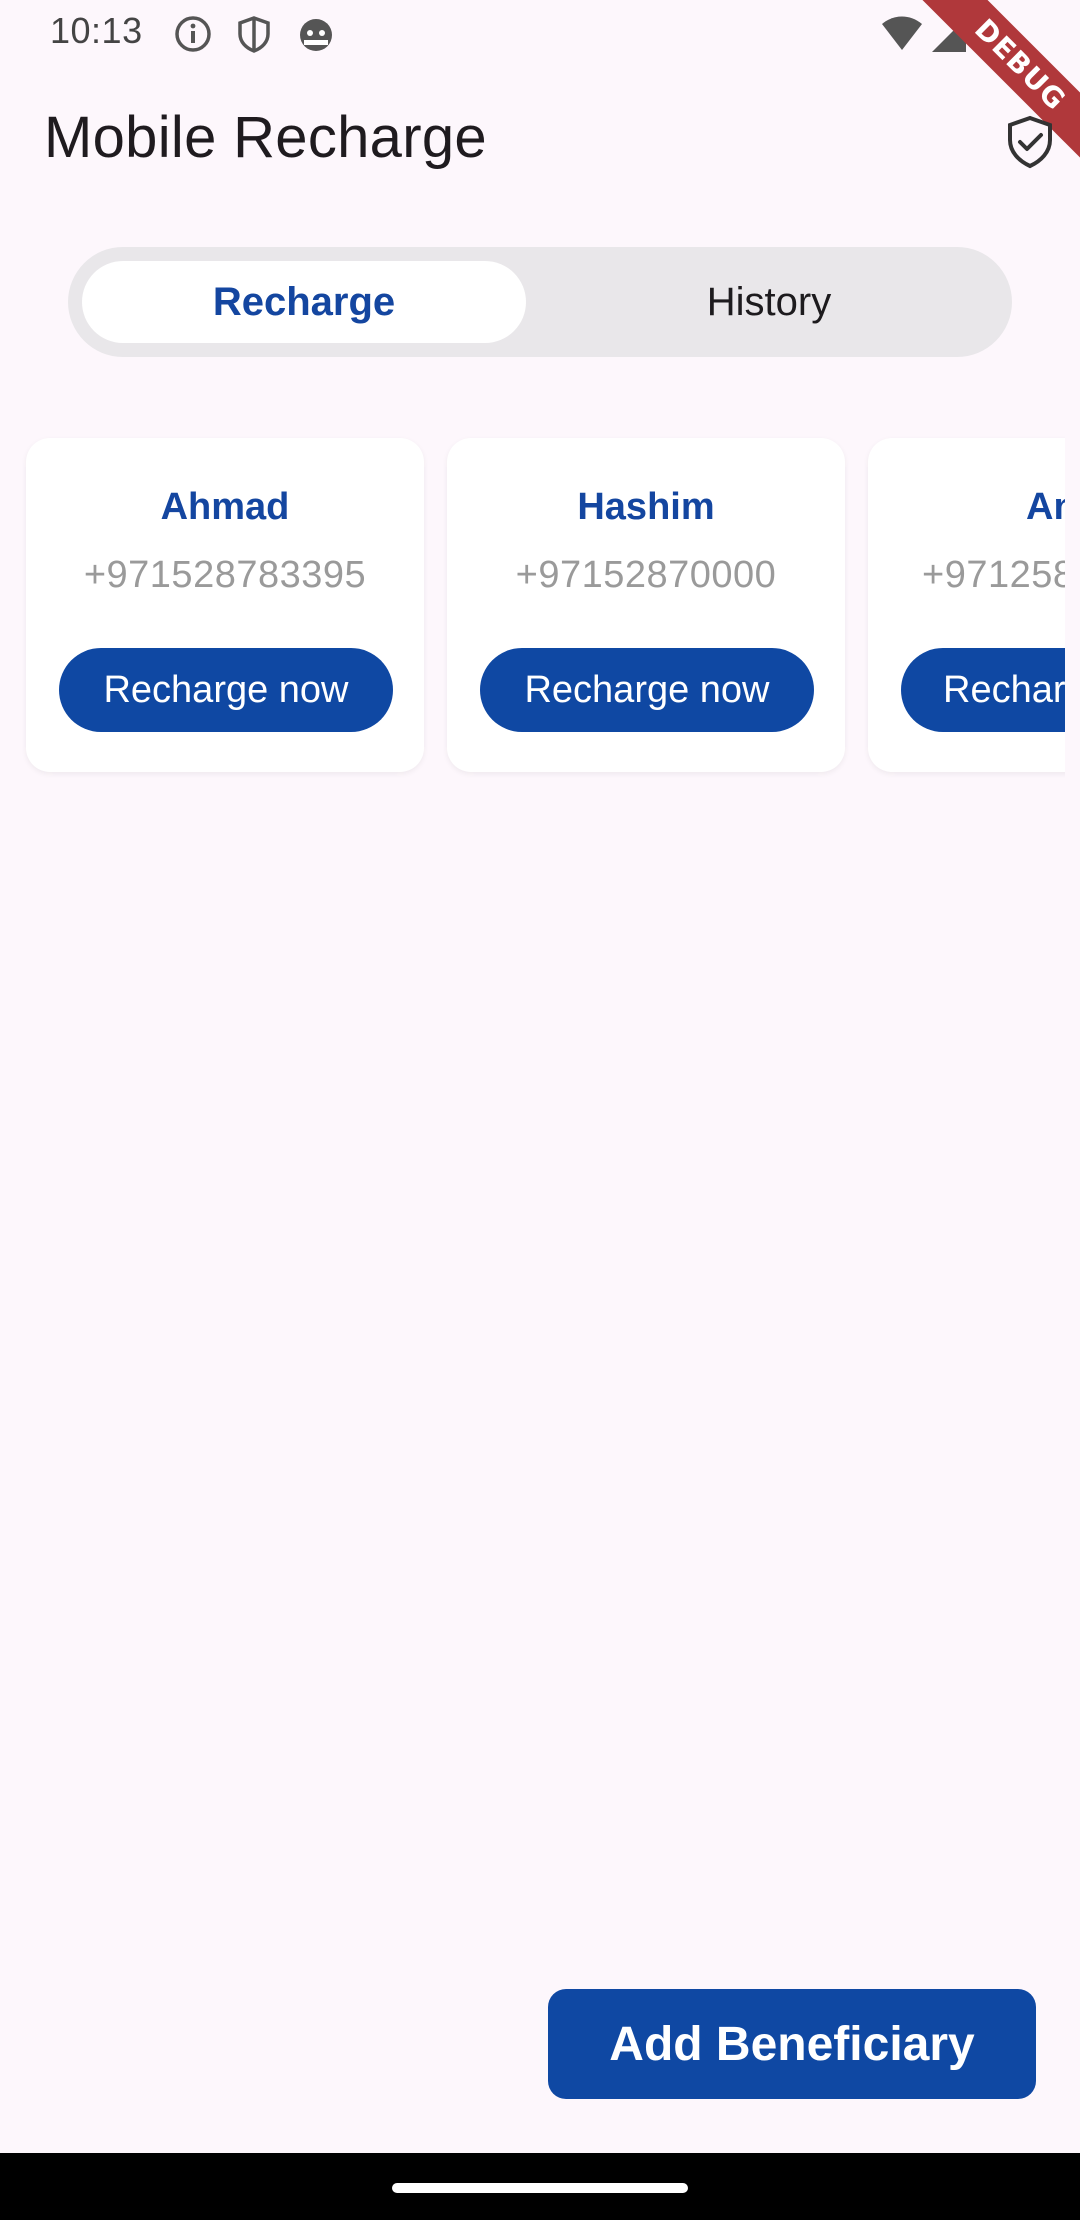  I want to click on signal-icon, so click(949, 35).